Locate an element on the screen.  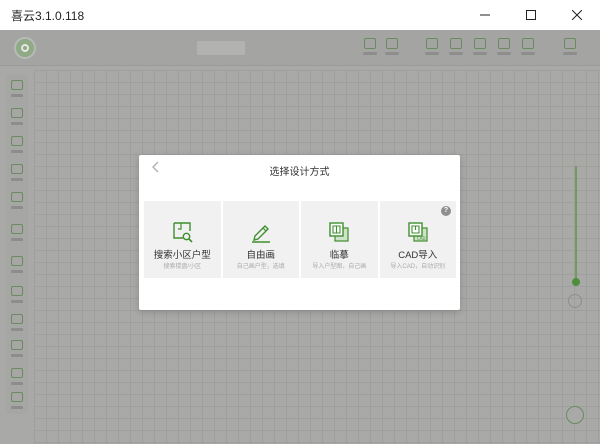
window-title: 喜云3.1.0.118 is located at coordinates (48, 15).